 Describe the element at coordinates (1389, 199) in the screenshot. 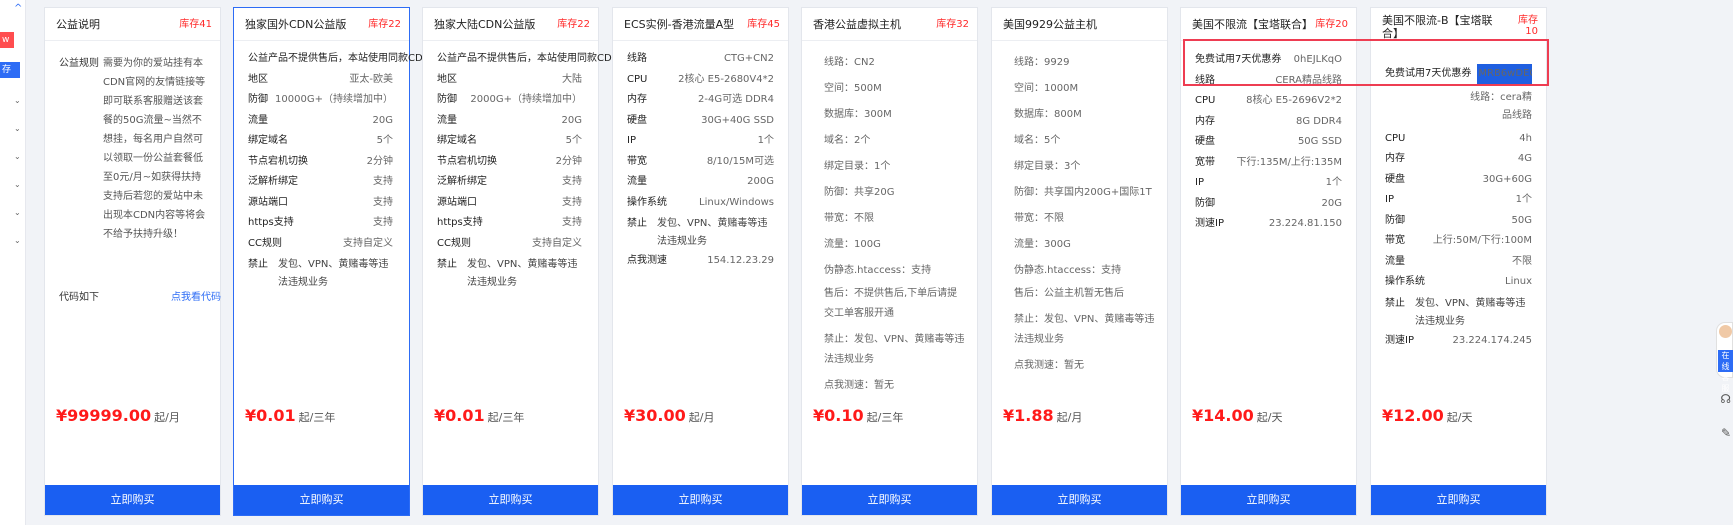

I see `spec-label: IP` at that location.